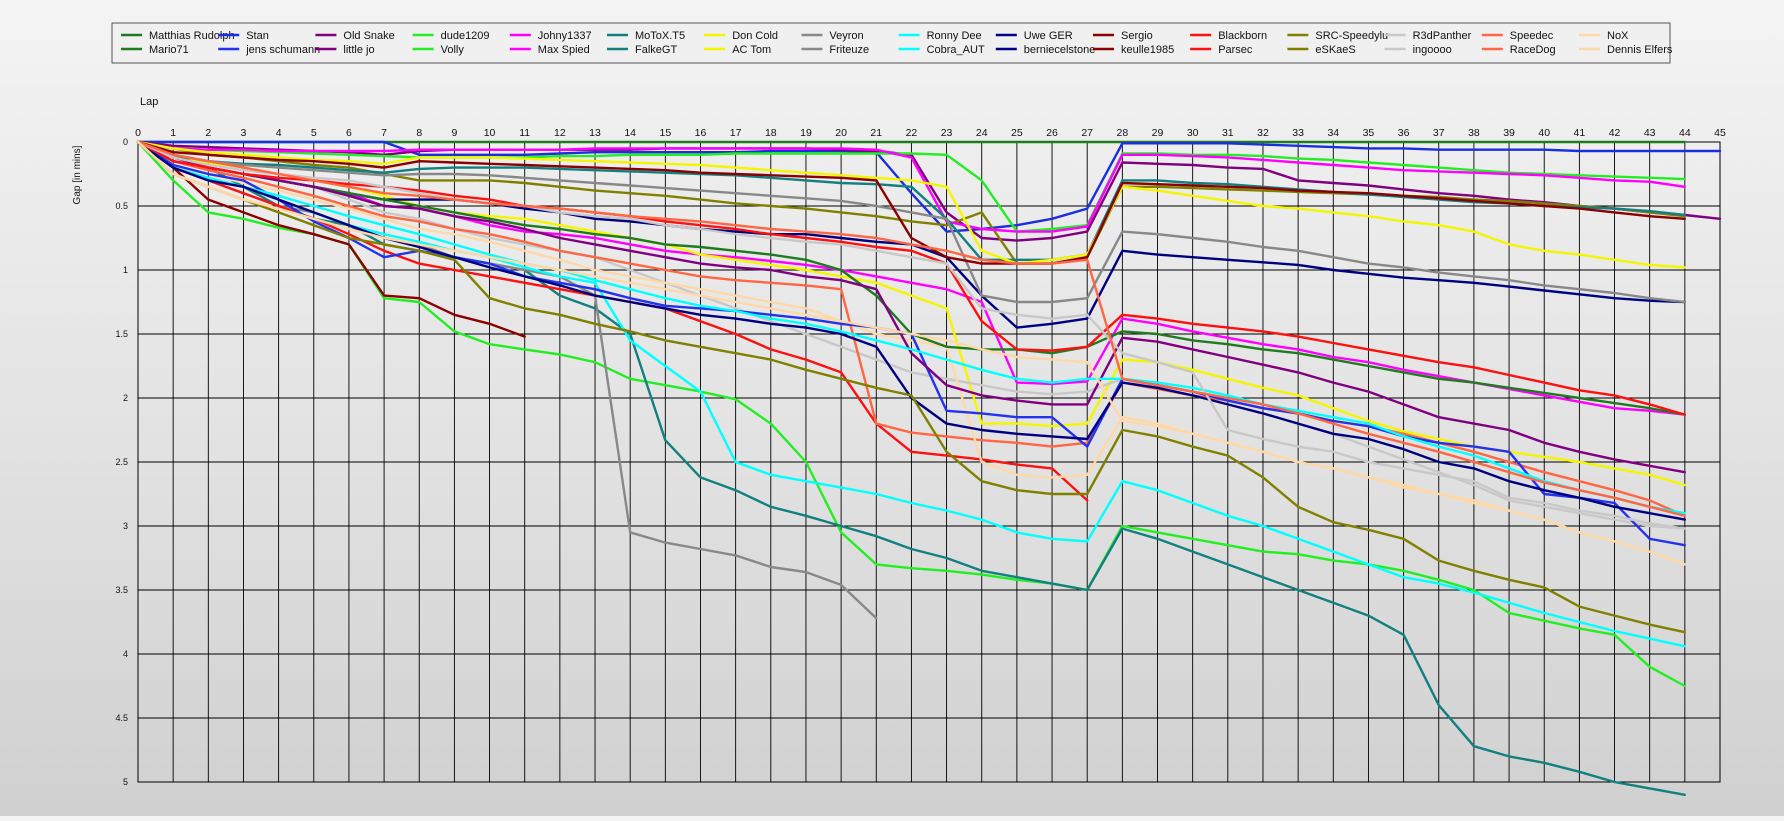 This screenshot has width=1784, height=821. Describe the element at coordinates (954, 36) in the screenshot. I see `legend-label: Ronny Dee` at that location.